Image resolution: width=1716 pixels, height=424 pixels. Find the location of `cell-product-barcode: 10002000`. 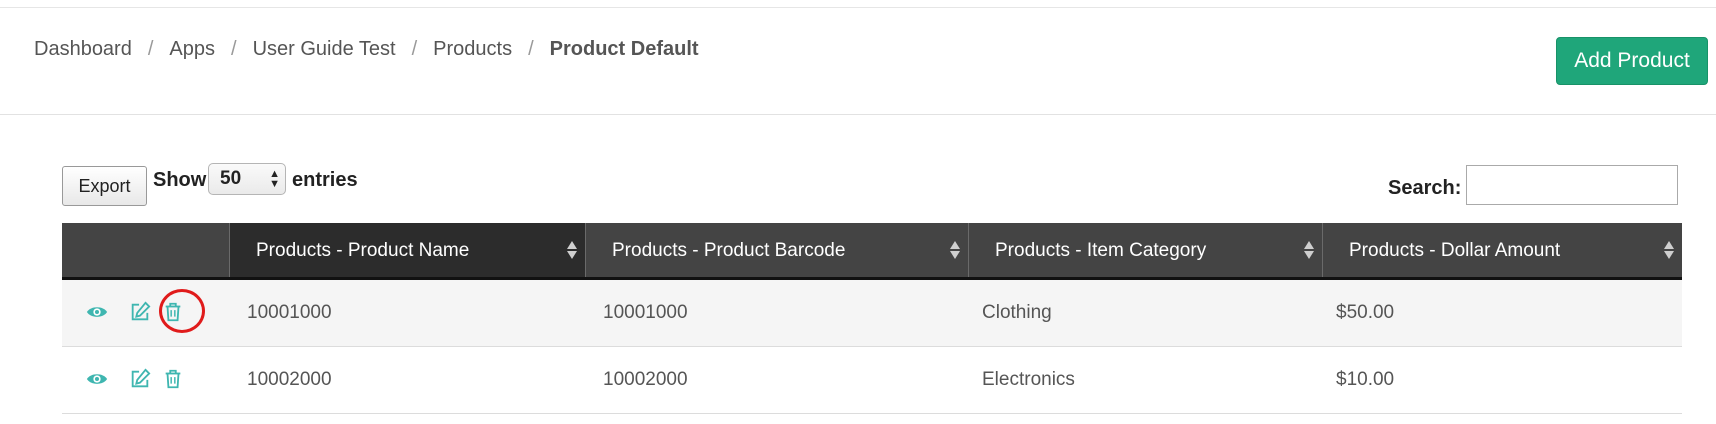

cell-product-barcode: 10002000 is located at coordinates (645, 379).